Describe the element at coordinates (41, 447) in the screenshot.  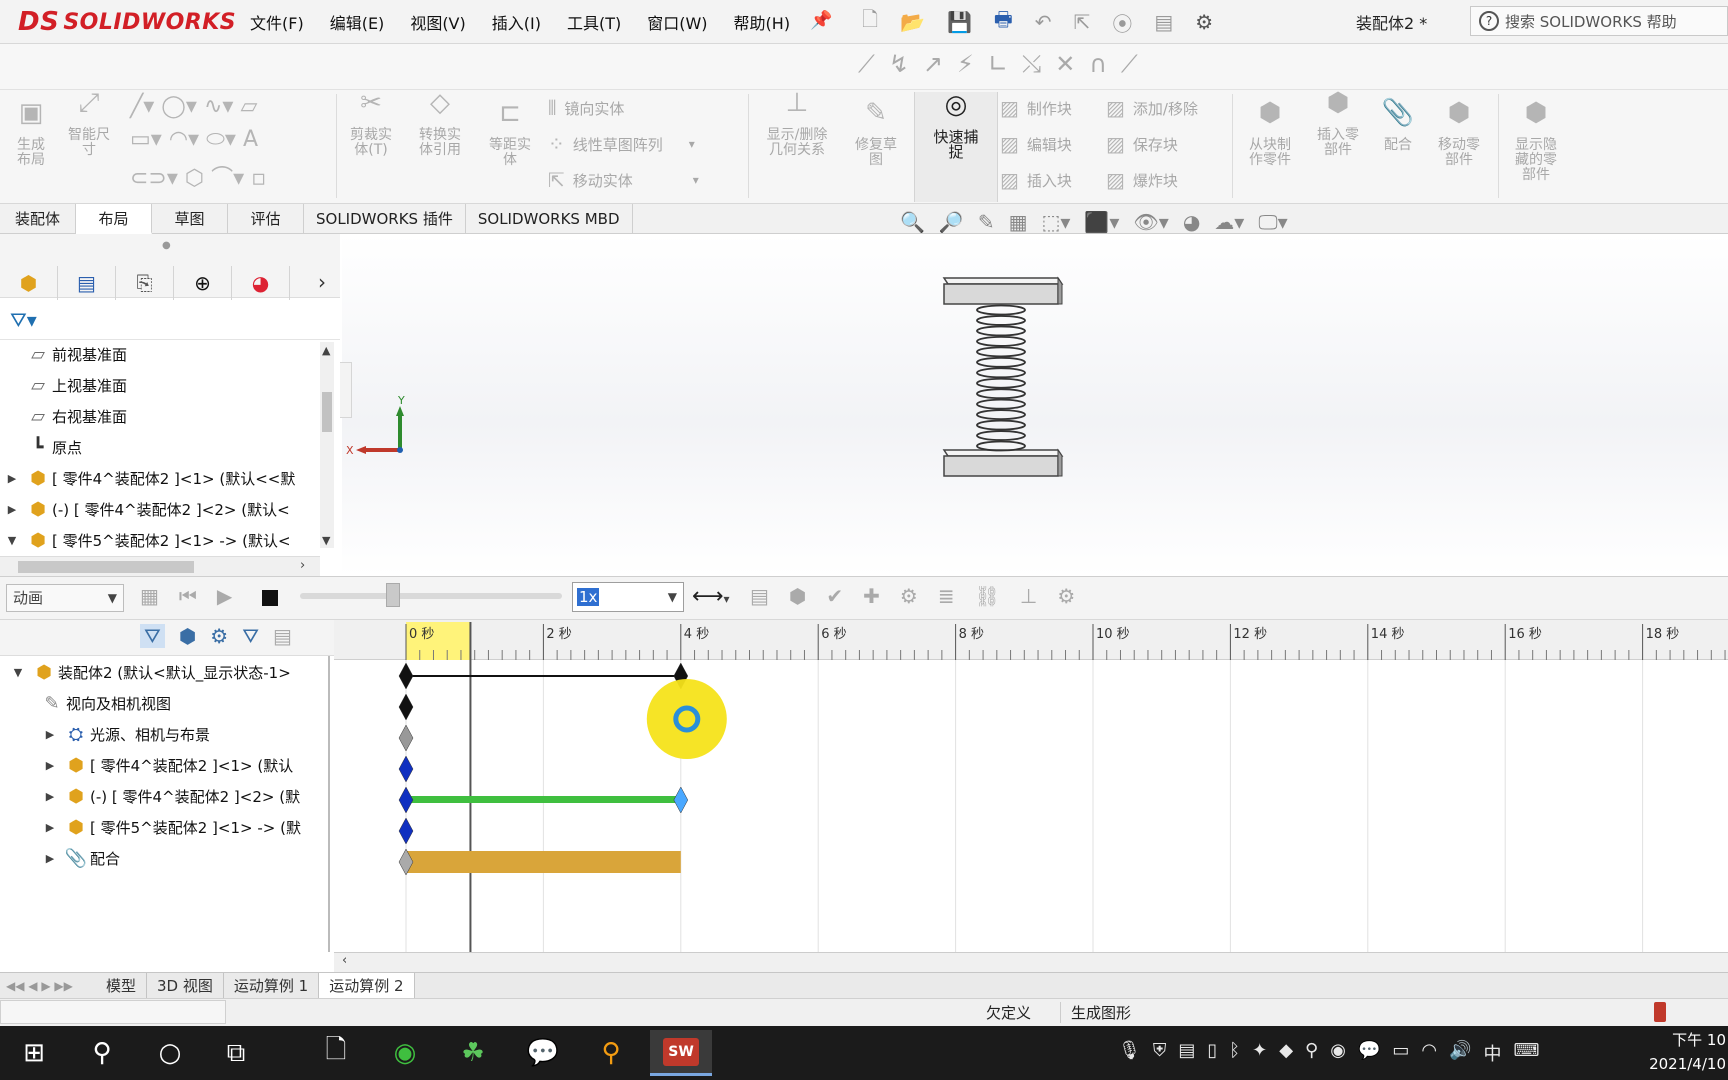
I see `tree-item-origin: ┗ 原点` at that location.